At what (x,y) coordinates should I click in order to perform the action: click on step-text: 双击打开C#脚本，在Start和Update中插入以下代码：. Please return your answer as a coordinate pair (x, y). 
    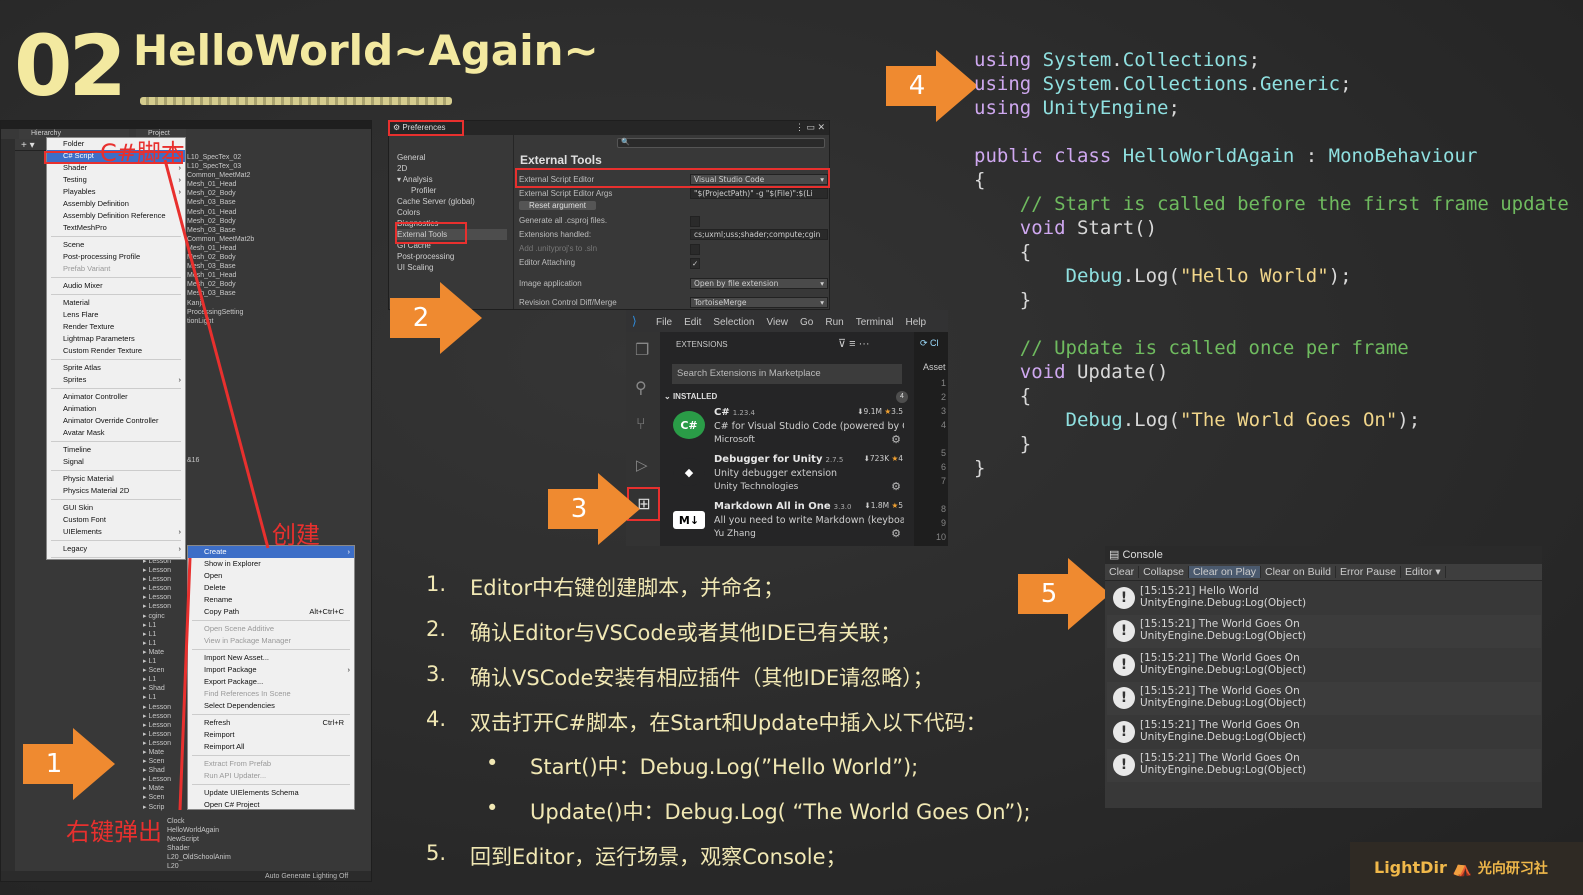
    Looking at the image, I should click on (728, 723).